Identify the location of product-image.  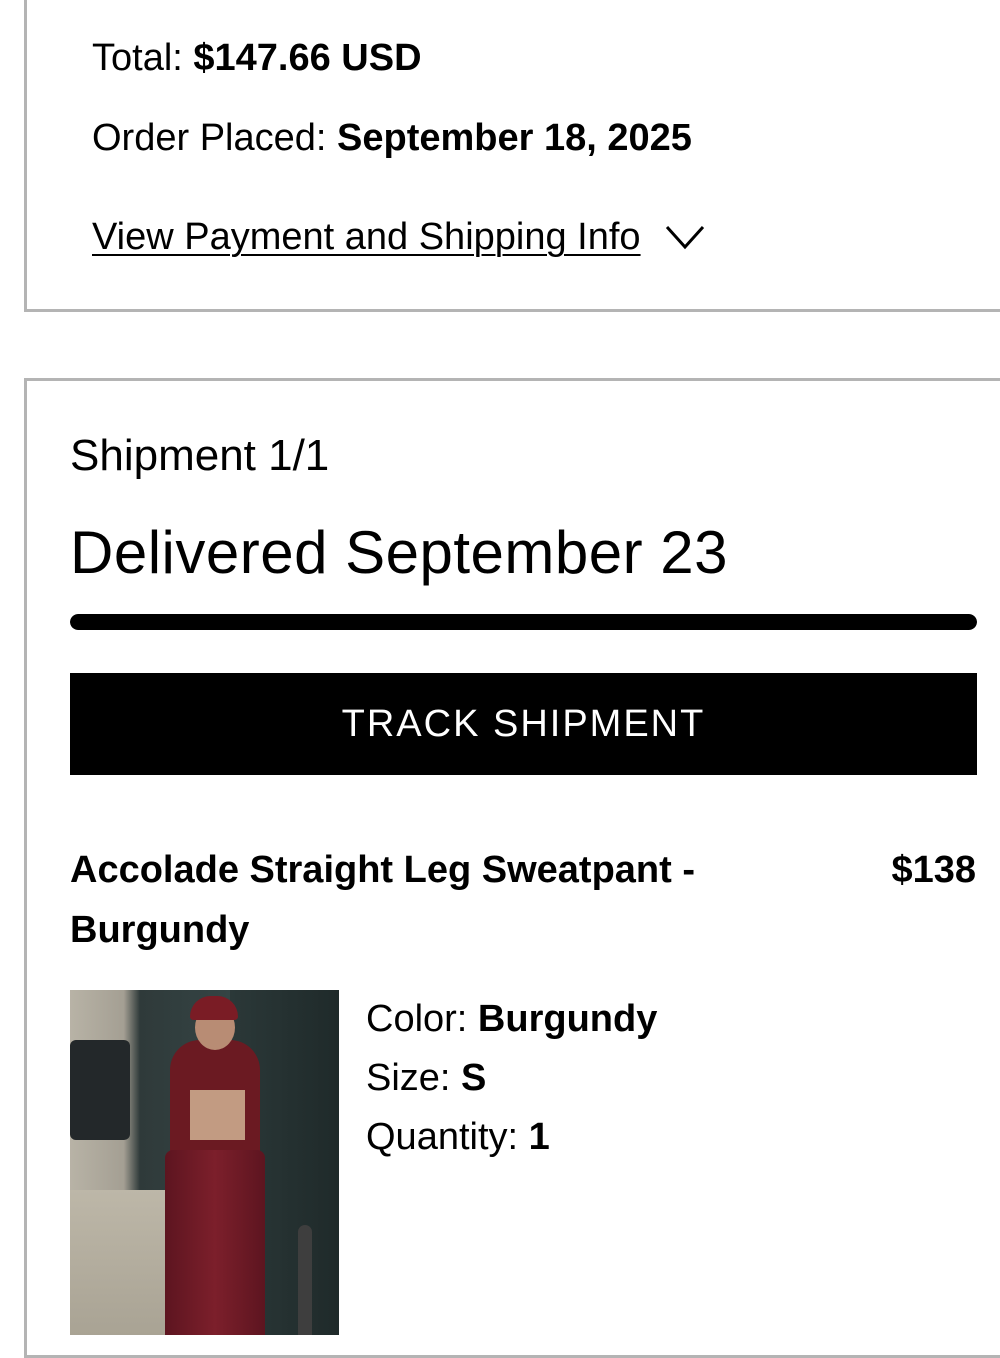
(204, 1162).